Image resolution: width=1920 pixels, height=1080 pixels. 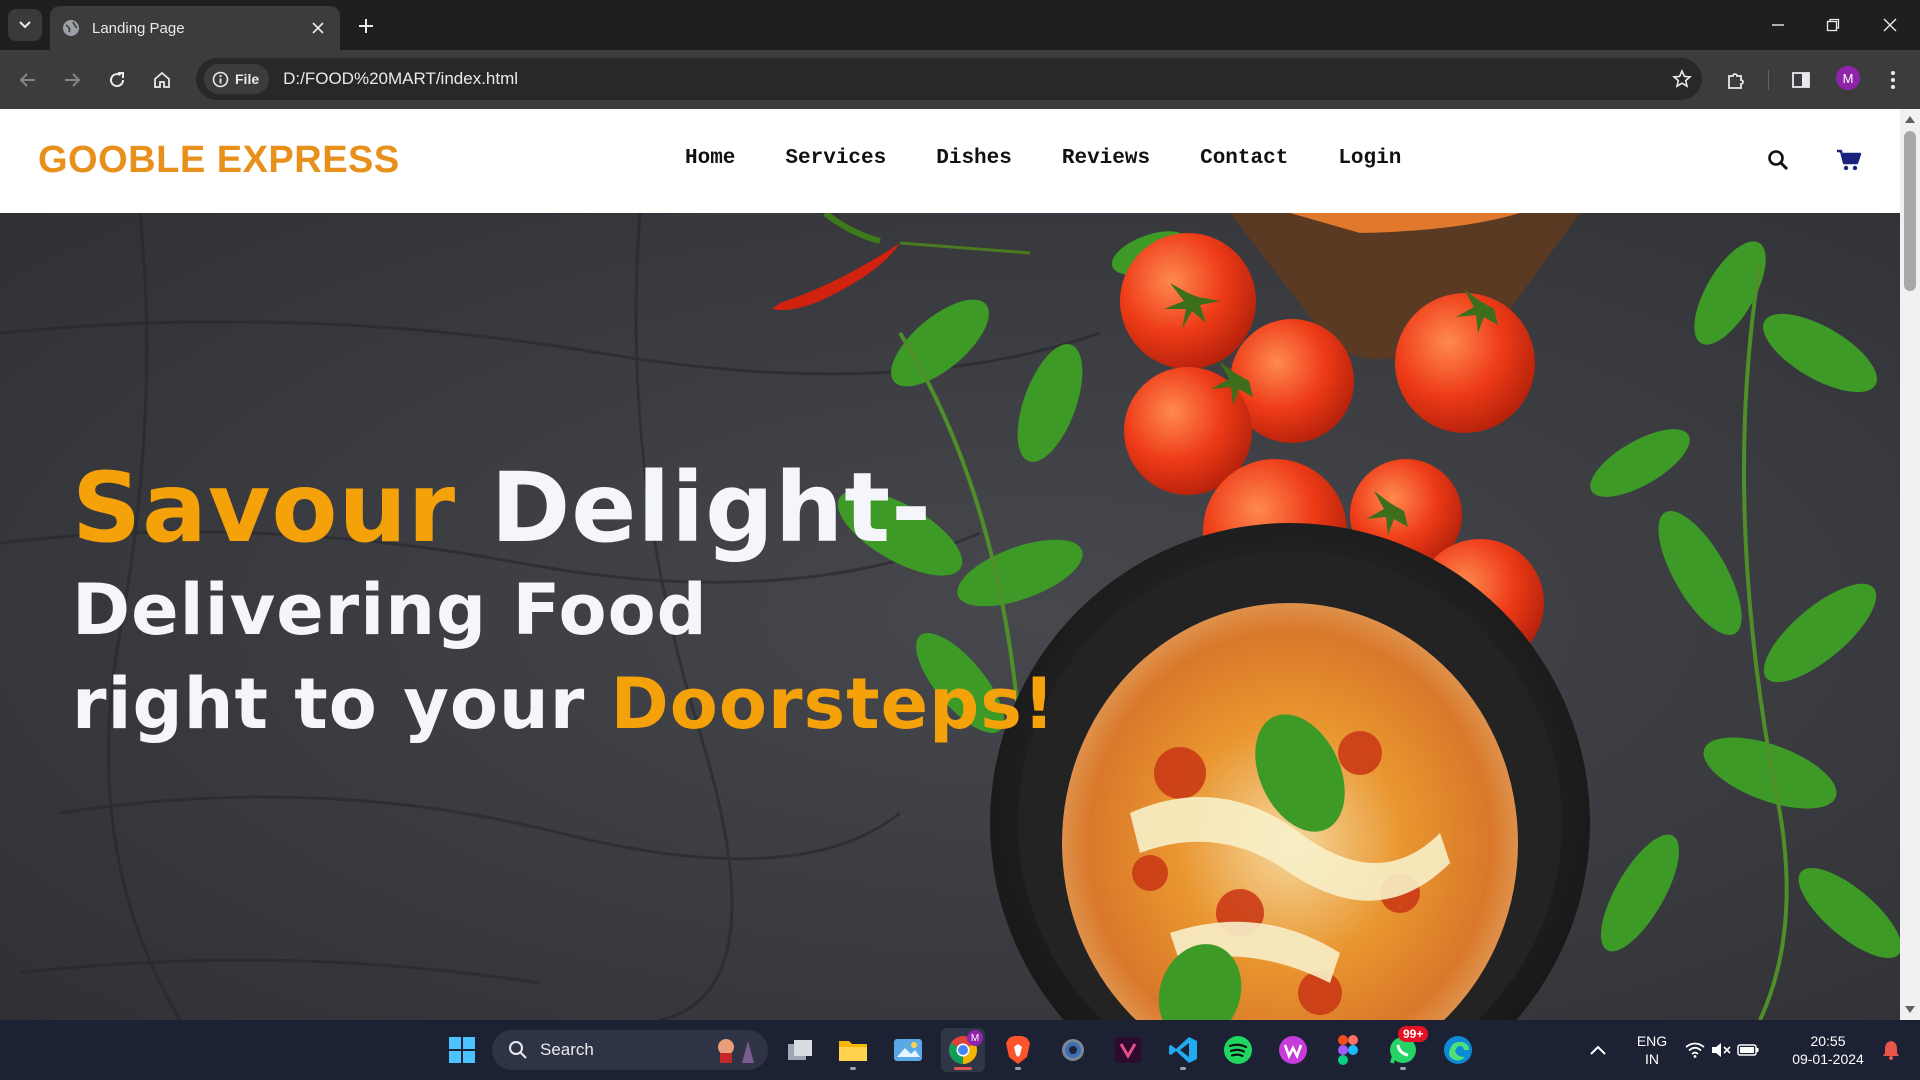 I want to click on spotify-icon, so click(x=1238, y=1050).